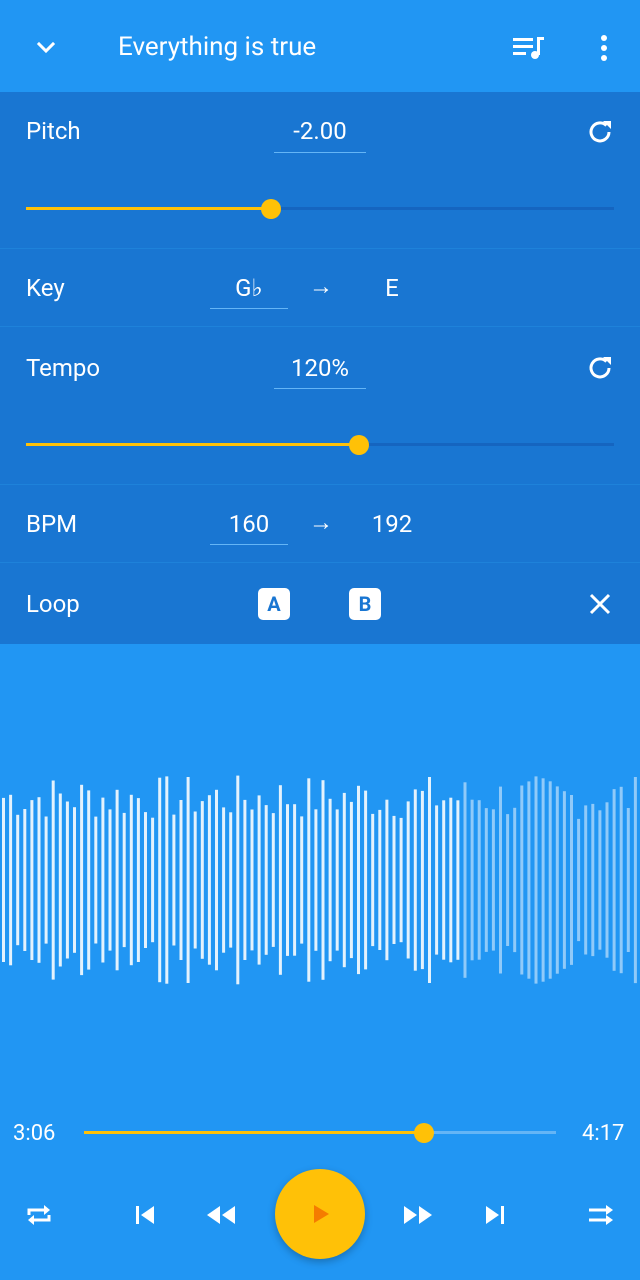 This screenshot has width=640, height=1280. Describe the element at coordinates (274, 604) in the screenshot. I see `loop-a-button: A` at that location.